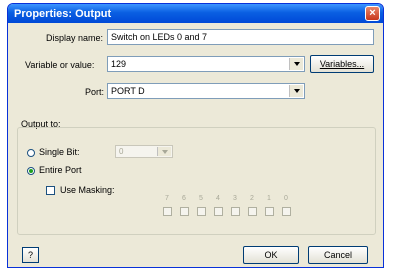 The image size is (393, 272). What do you see at coordinates (164, 151) in the screenshot?
I see `single-bit-dropdown-icon` at bounding box center [164, 151].